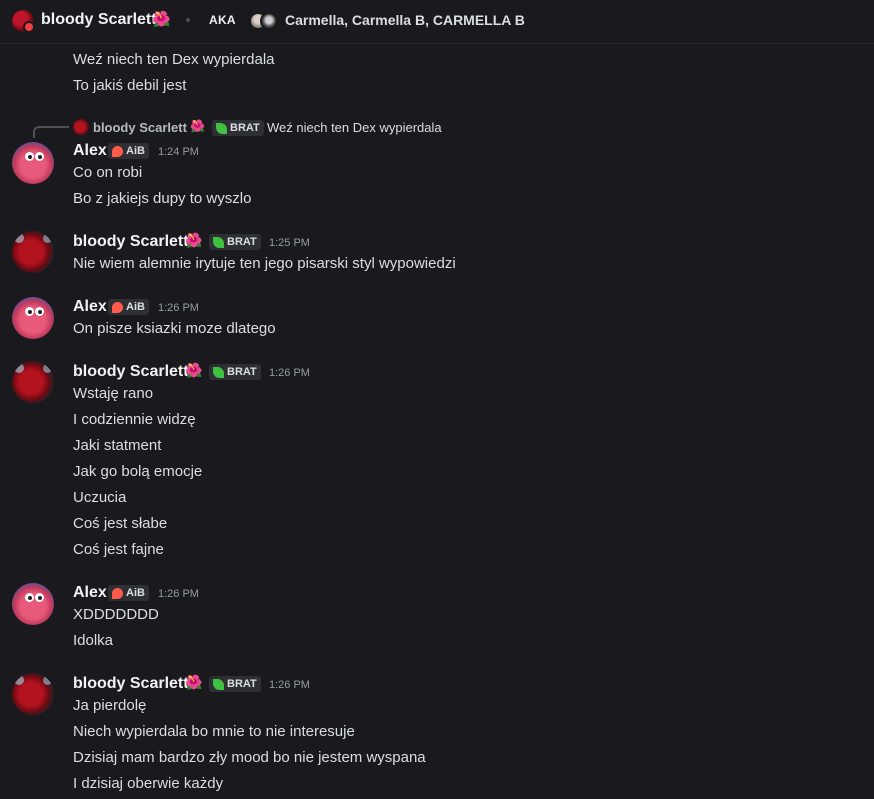 Image resolution: width=874 pixels, height=799 pixels. Describe the element at coordinates (174, 59) in the screenshot. I see `message-line: Weź niech ten Dex wypierdala` at that location.